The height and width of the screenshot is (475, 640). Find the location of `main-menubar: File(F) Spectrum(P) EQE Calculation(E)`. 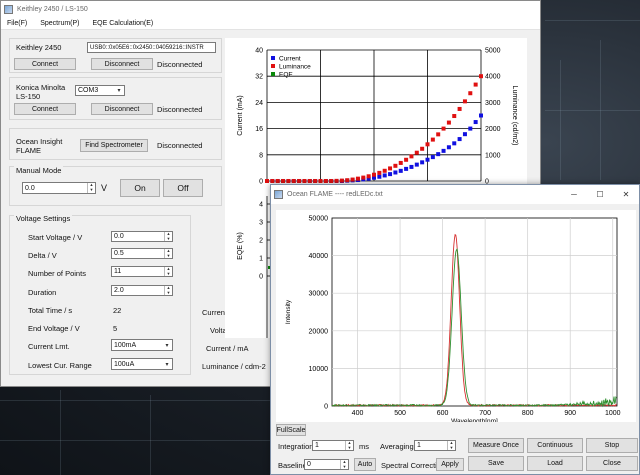

main-menubar: File(F) Spectrum(P) EQE Calculation(E) is located at coordinates (270, 23).